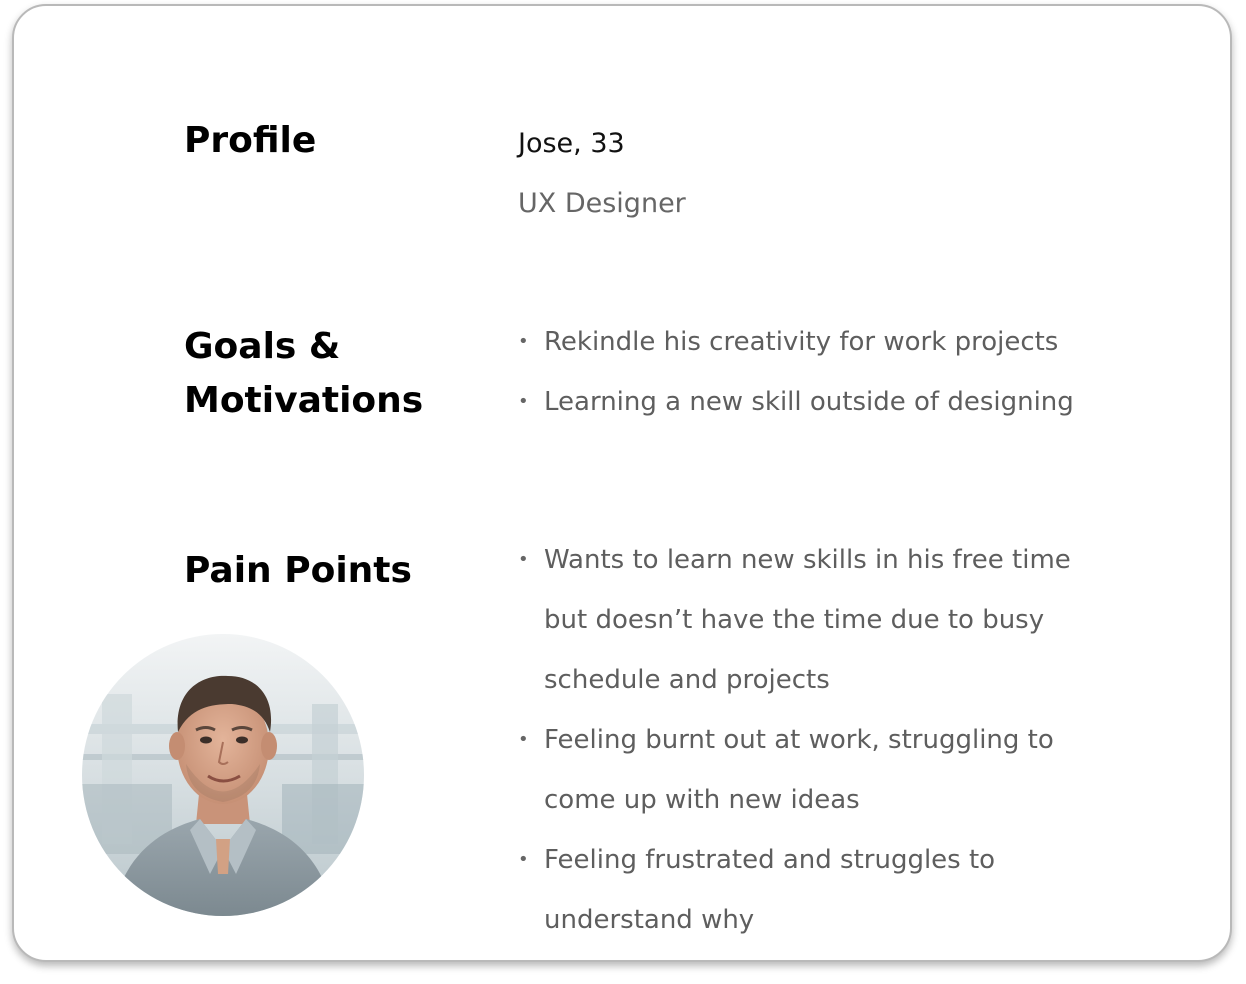 The image size is (1246, 984). Describe the element at coordinates (702, 800) in the screenshot. I see `pain-point-text: come up with new ideas` at that location.